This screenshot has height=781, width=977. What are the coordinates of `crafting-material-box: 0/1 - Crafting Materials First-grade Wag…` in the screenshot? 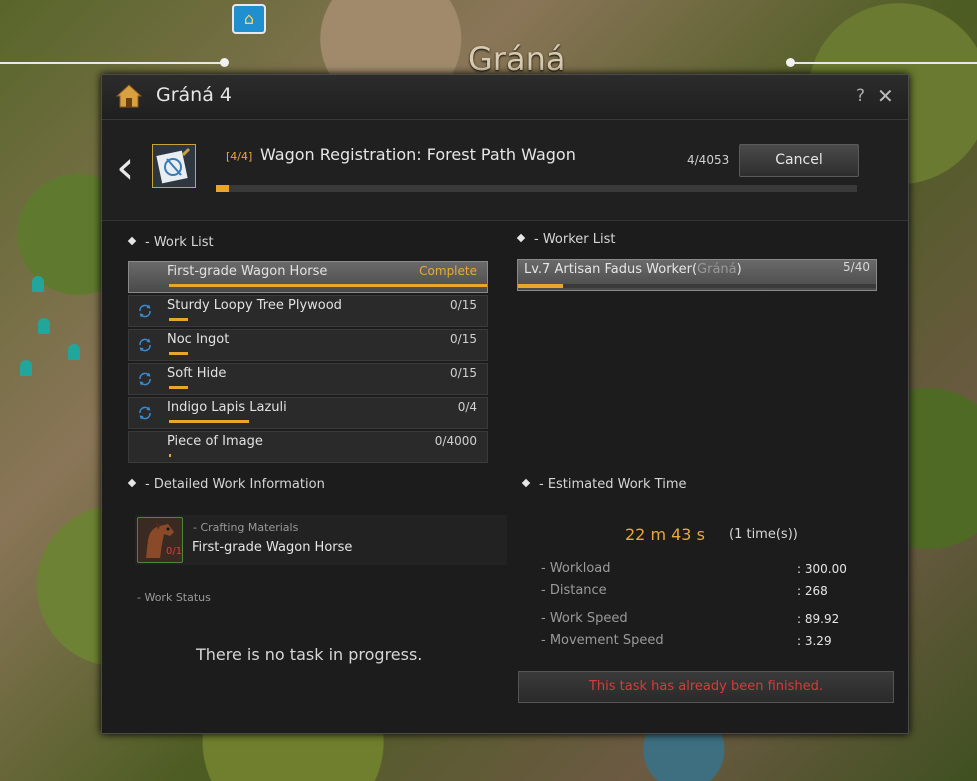 It's located at (321, 540).